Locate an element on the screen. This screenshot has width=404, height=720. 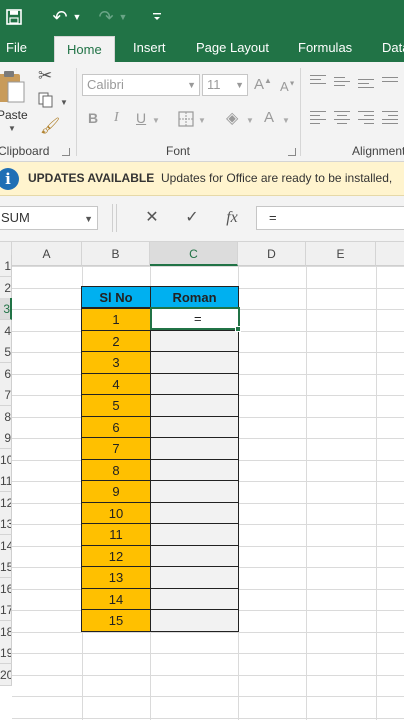
align-left-icon is located at coordinates (318, 117).